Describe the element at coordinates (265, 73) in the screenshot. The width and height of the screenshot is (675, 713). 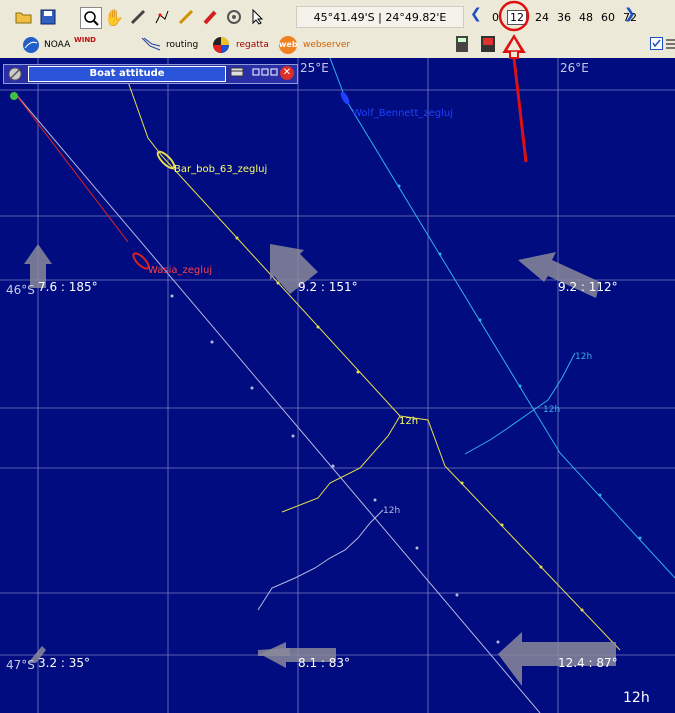
I see `panel-expand-icon` at that location.